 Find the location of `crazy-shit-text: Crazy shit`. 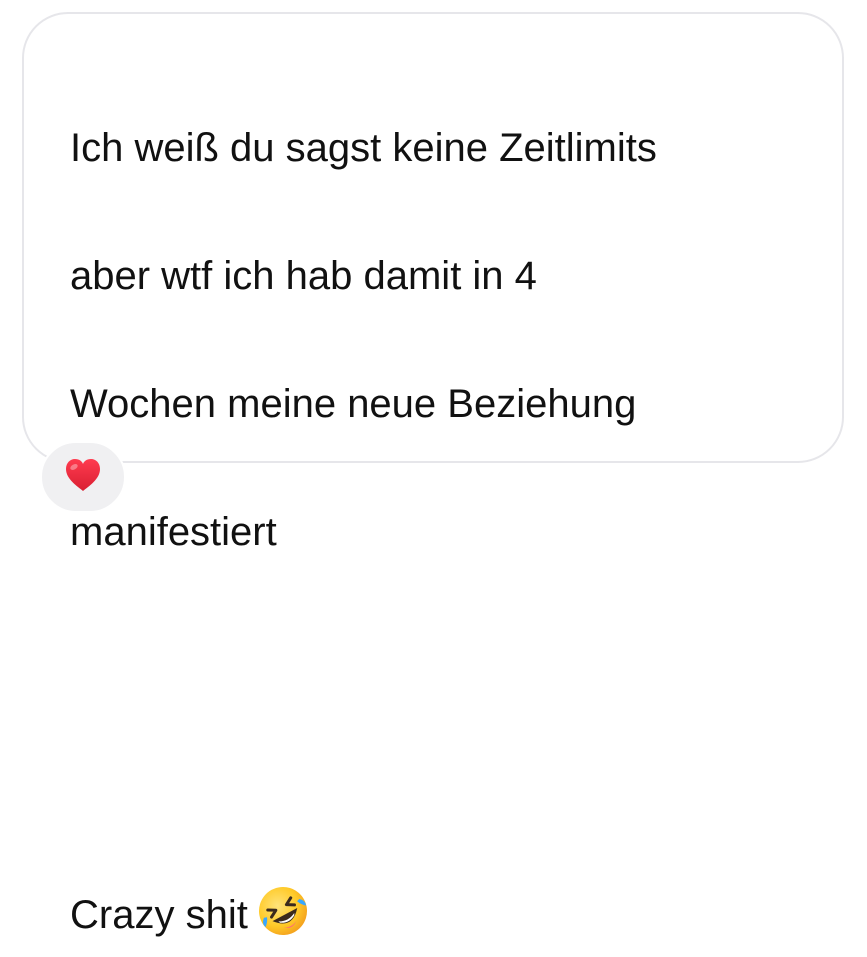

crazy-shit-text: Crazy shit is located at coordinates (159, 915).